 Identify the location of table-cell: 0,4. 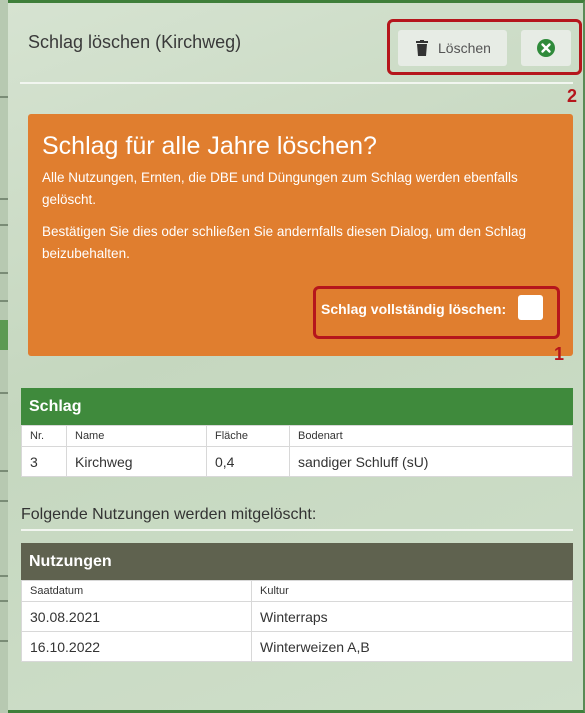
(248, 461).